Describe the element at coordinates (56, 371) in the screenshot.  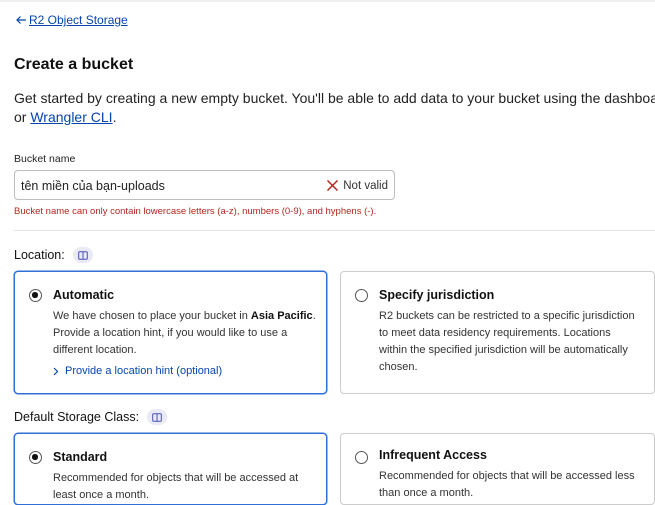
I see `chevron-right-icon` at that location.